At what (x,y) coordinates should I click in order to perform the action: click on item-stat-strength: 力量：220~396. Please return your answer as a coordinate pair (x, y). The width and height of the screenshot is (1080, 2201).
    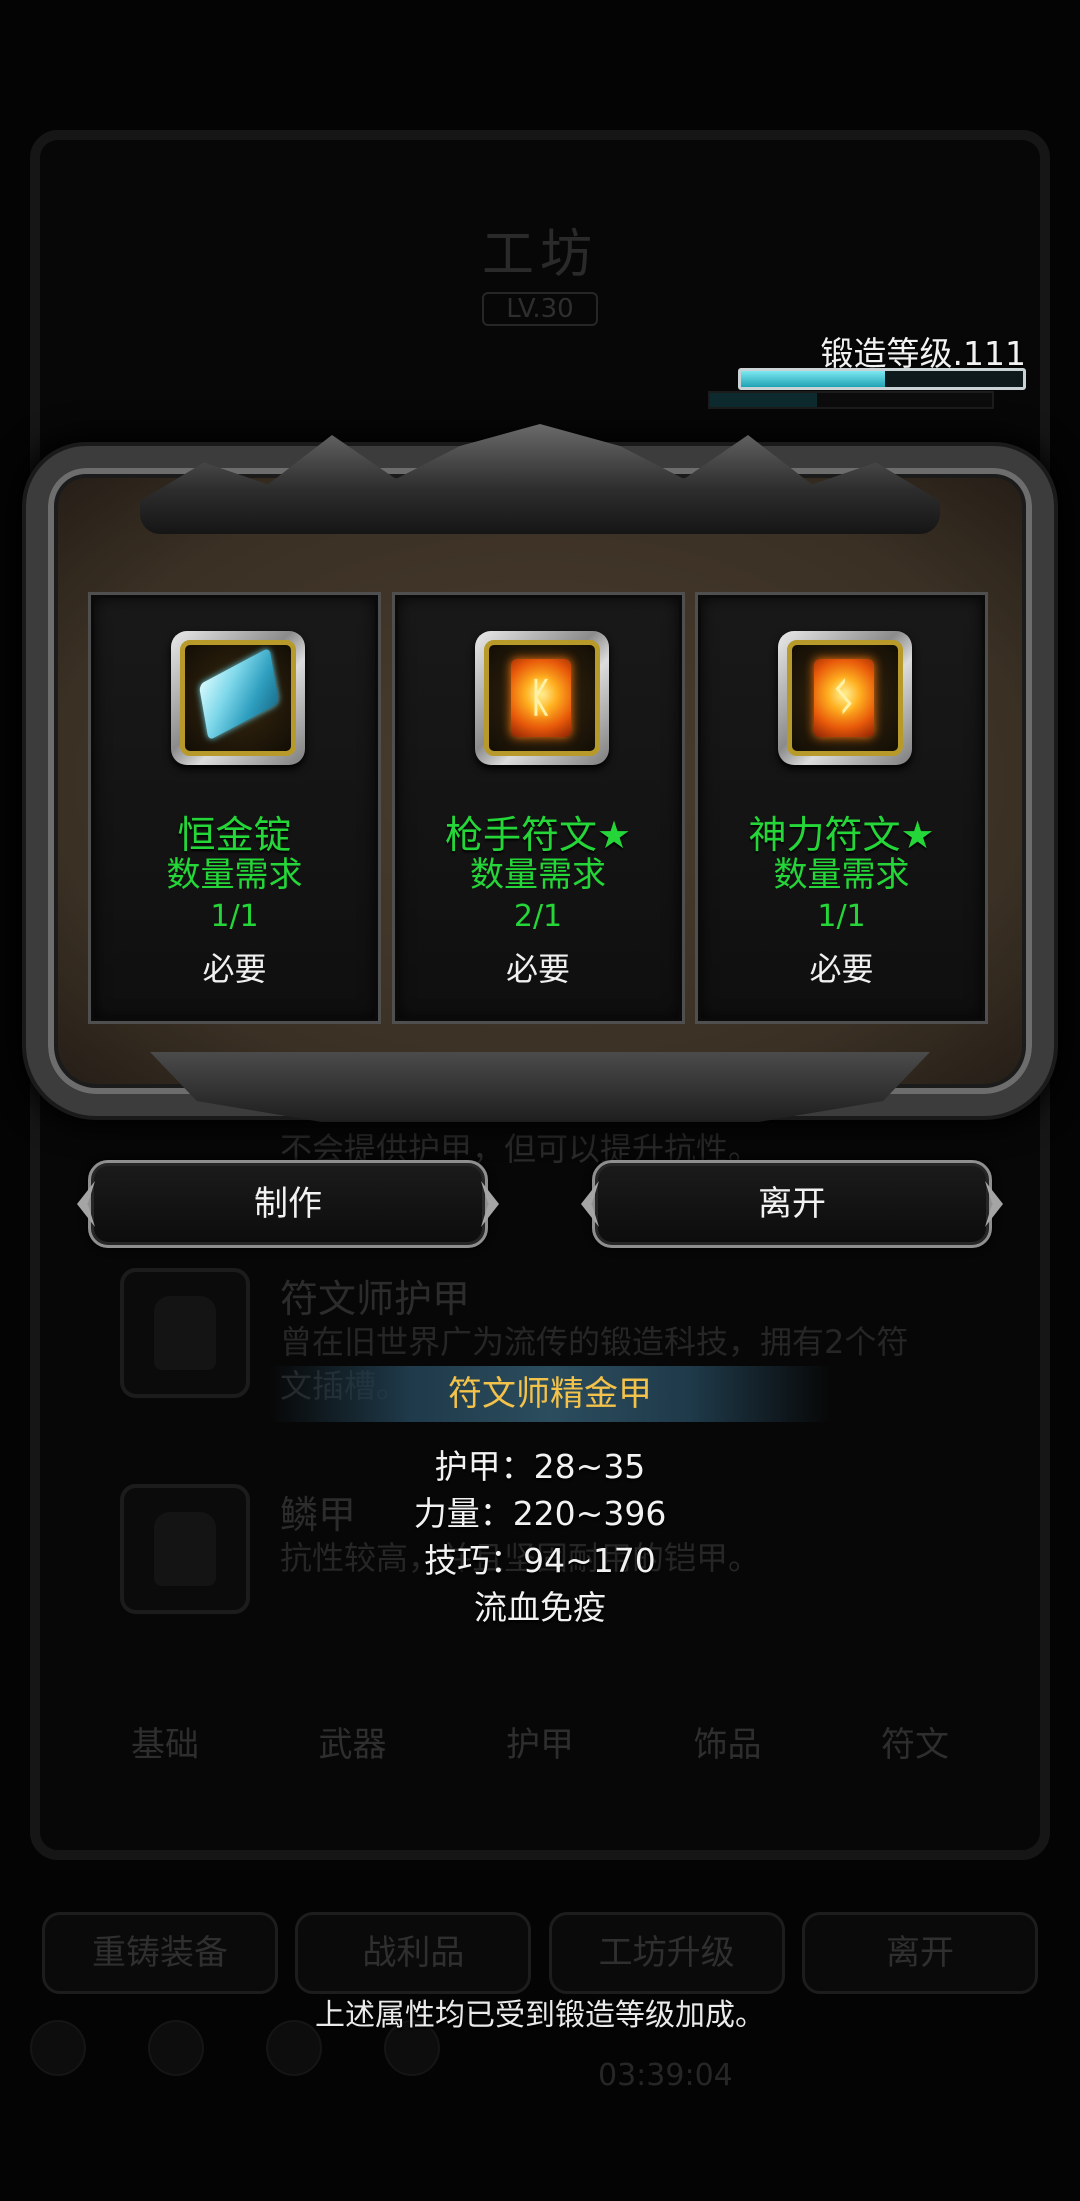
    Looking at the image, I should click on (540, 1513).